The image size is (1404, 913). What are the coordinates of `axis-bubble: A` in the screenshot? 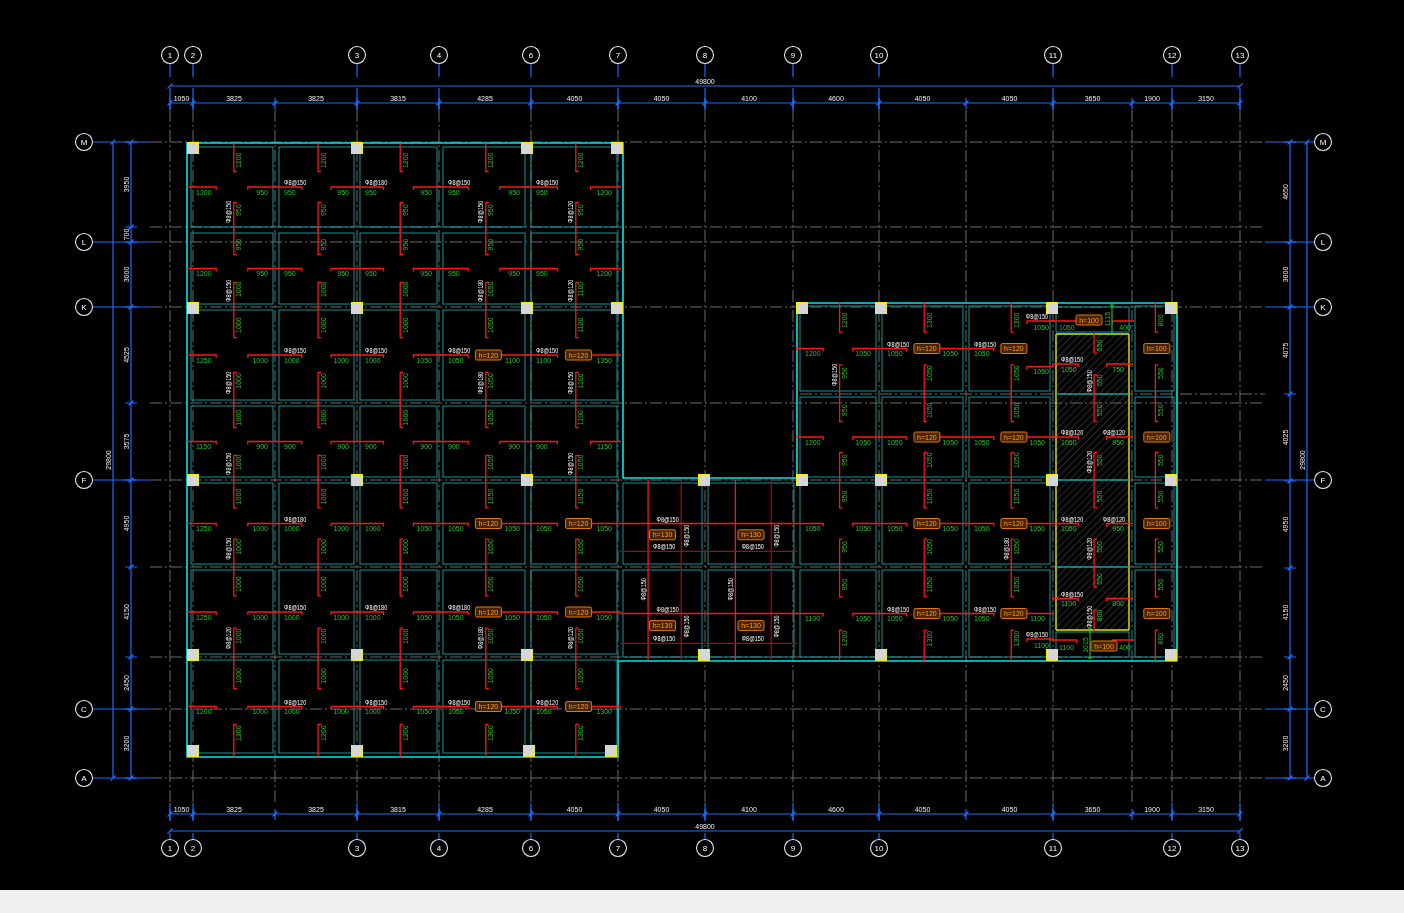 It's located at (1323, 778).